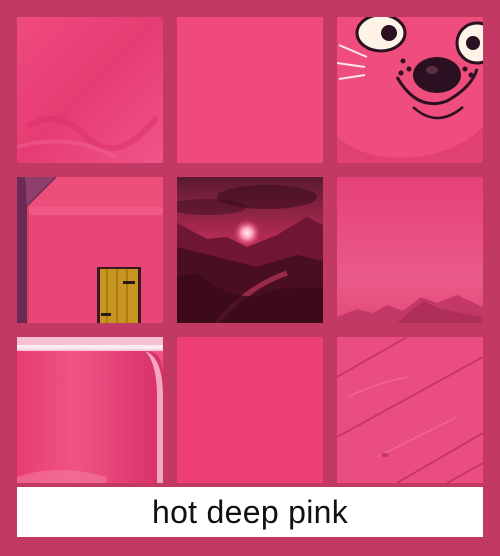 This screenshot has width=500, height=556. I want to click on cartoon-cat-tile, so click(410, 90).